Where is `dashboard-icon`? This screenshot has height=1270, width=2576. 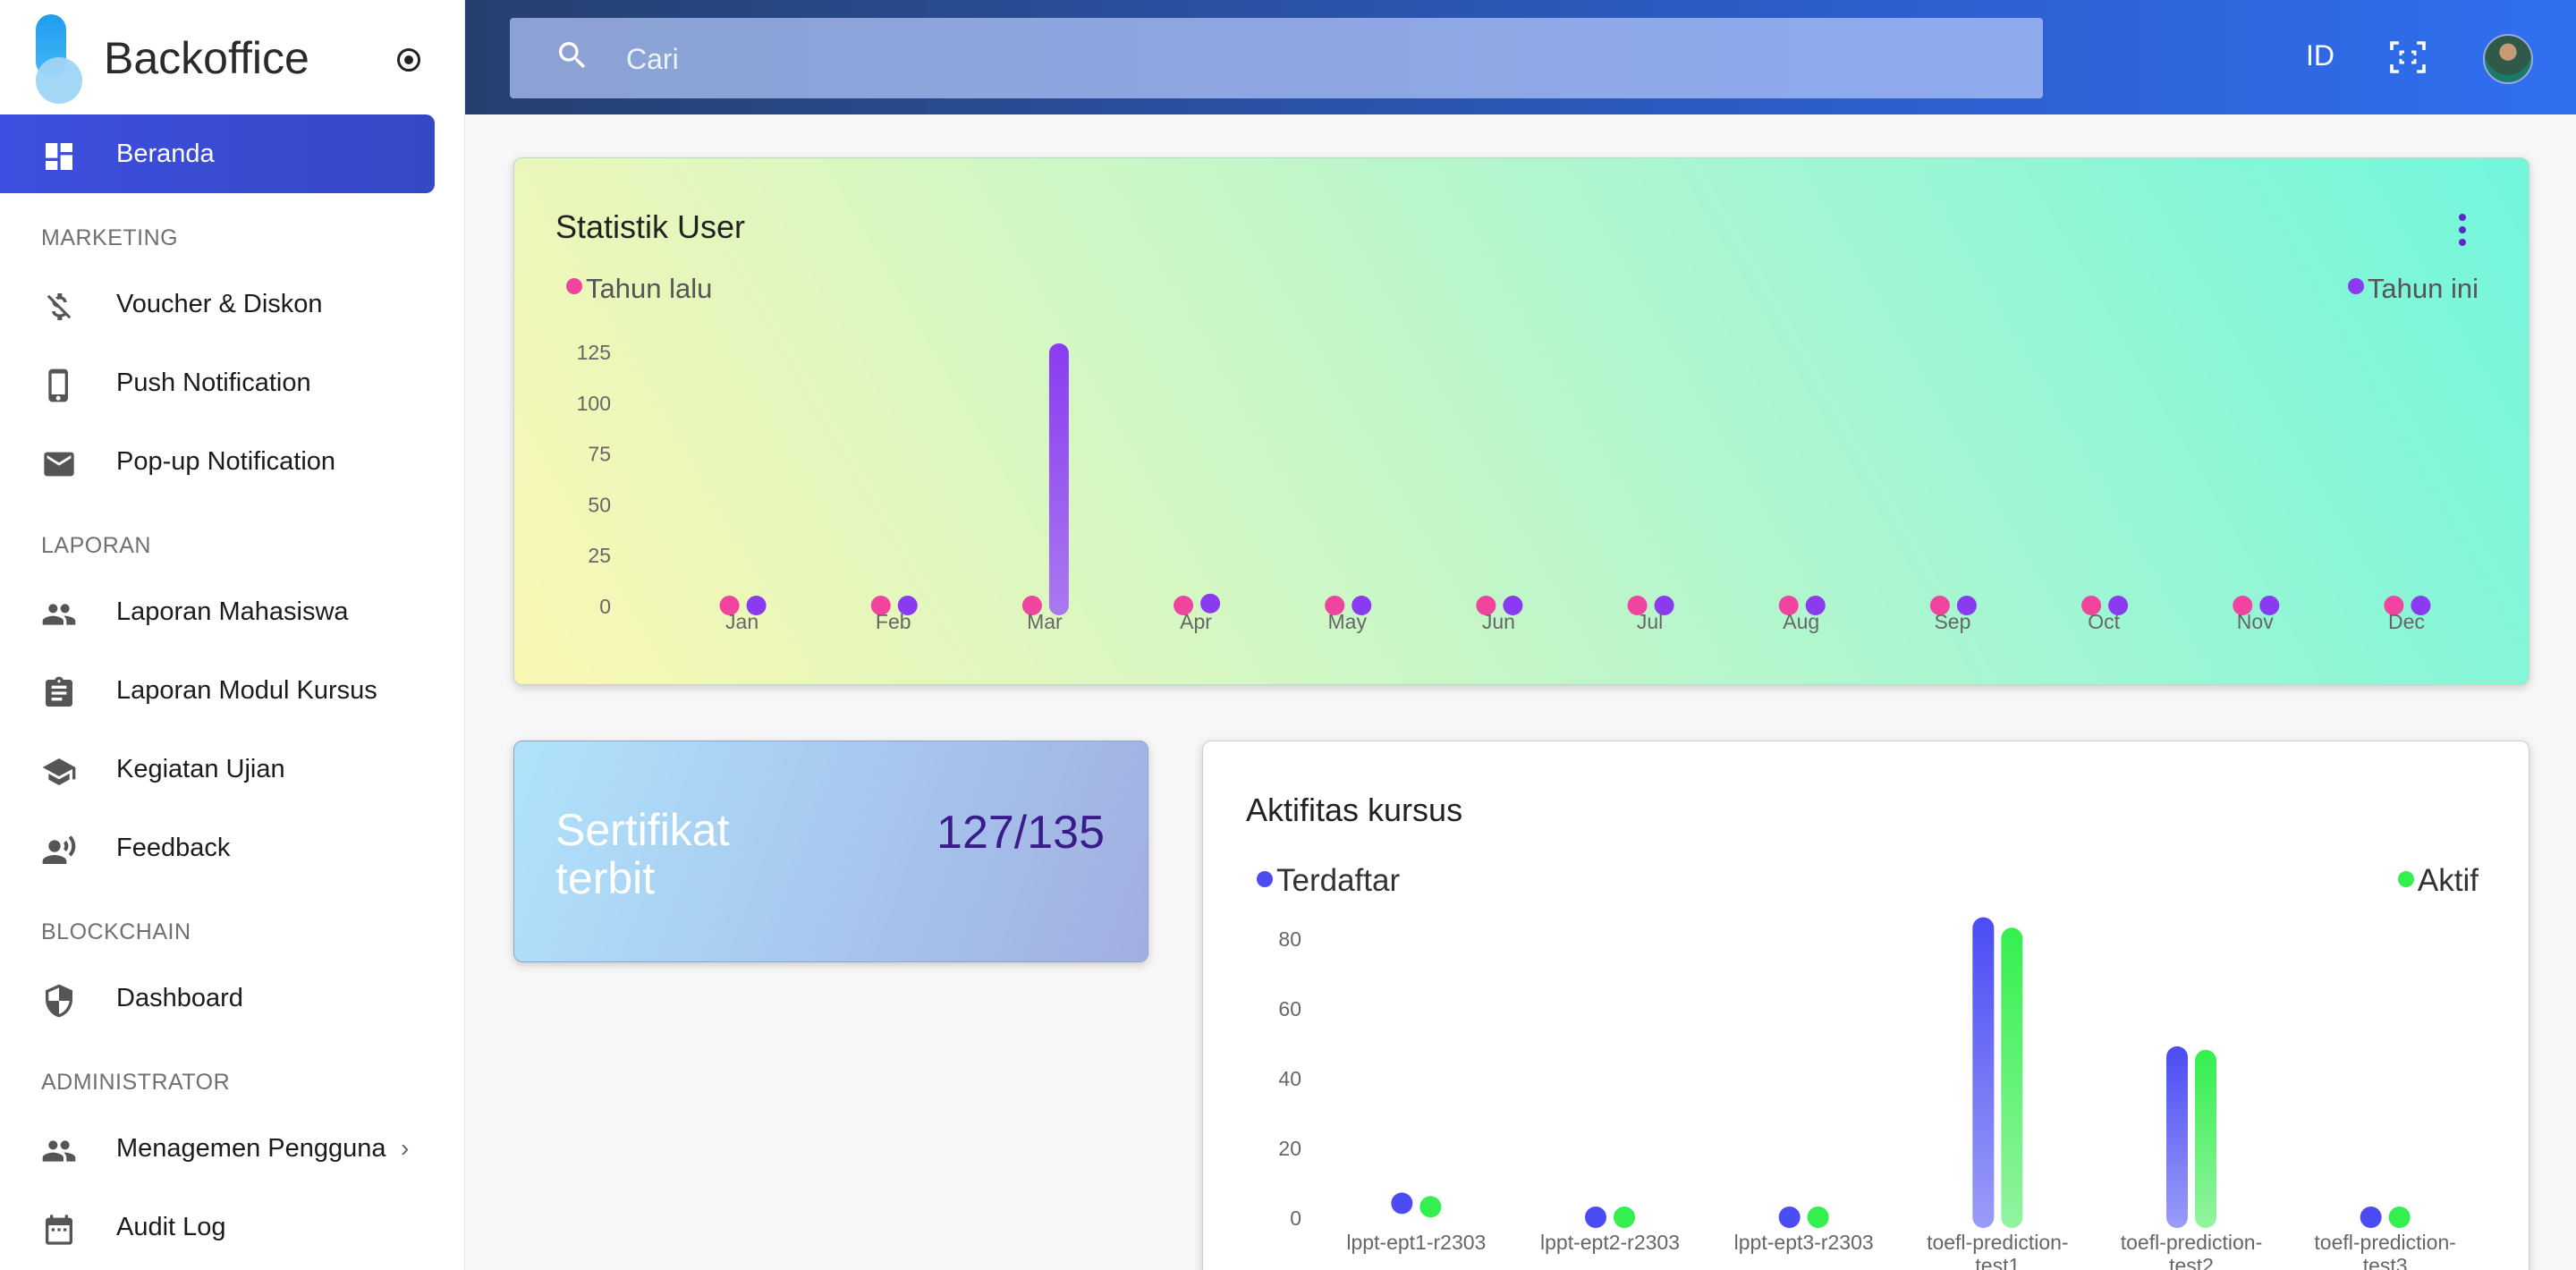 dashboard-icon is located at coordinates (59, 156).